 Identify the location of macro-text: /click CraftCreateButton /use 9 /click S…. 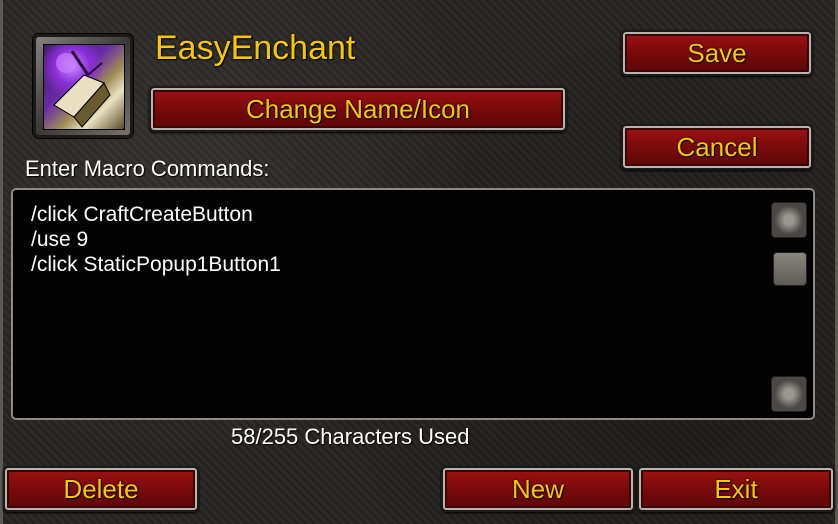
(156, 239).